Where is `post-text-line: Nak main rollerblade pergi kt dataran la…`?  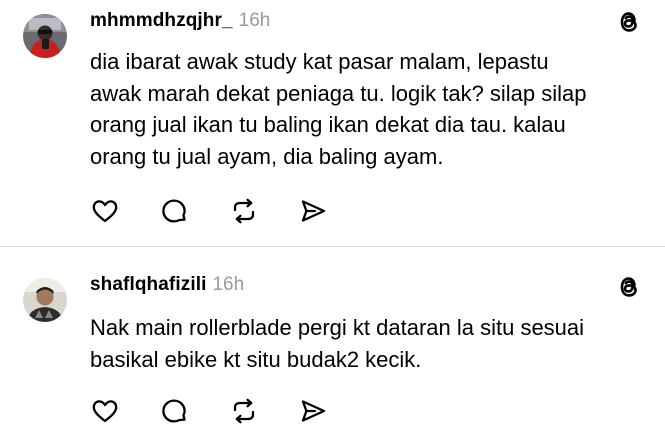
post-text-line: Nak main rollerblade pergi kt dataran la… is located at coordinates (337, 327).